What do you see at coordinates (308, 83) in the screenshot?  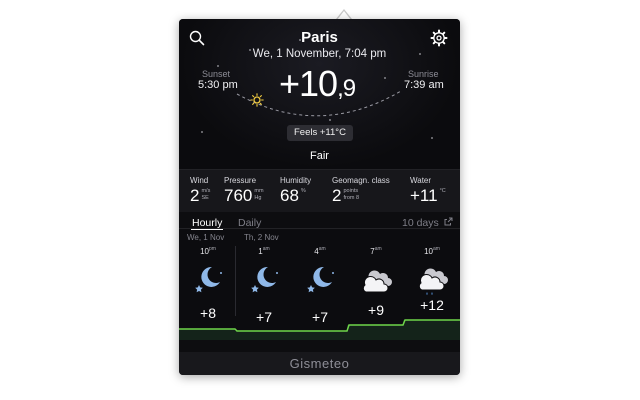 I see `temperature-integer: +10` at bounding box center [308, 83].